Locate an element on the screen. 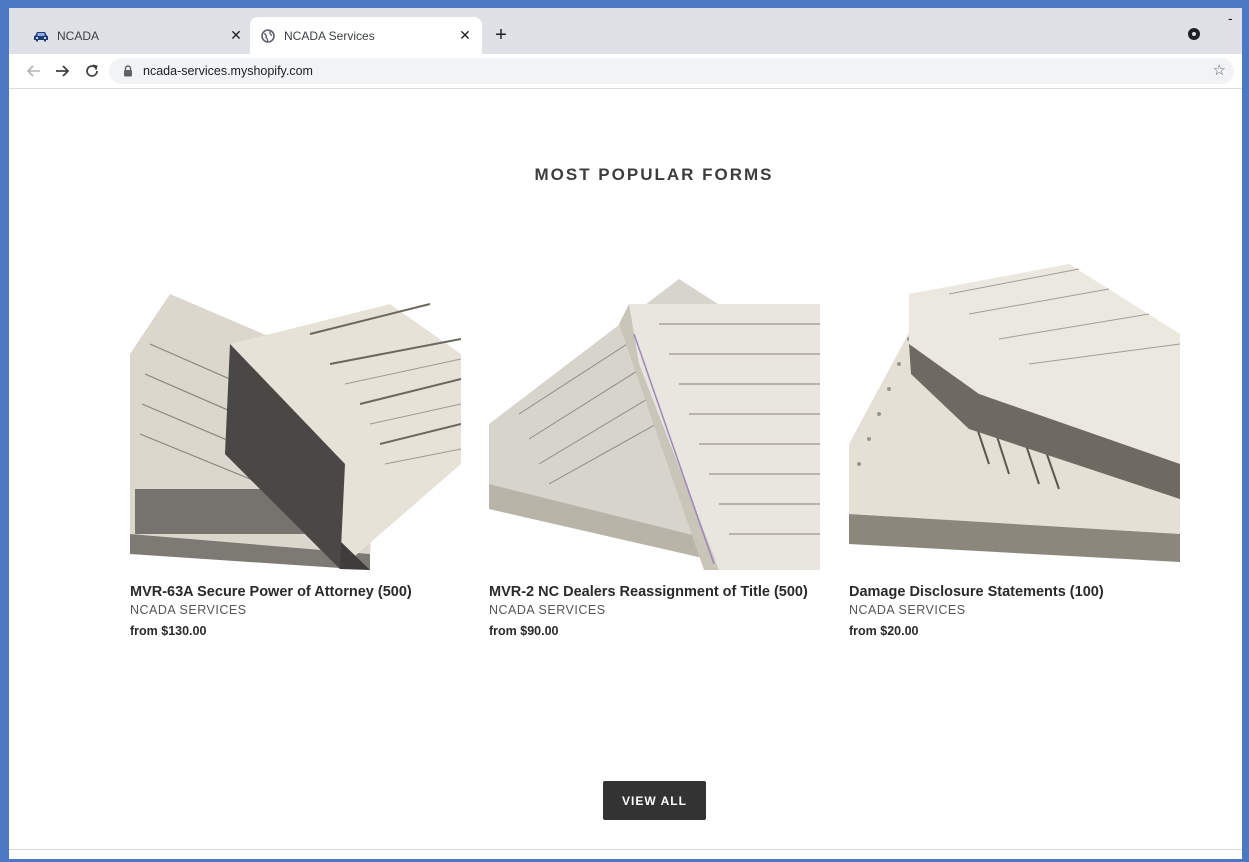  car-icon is located at coordinates (41, 36).